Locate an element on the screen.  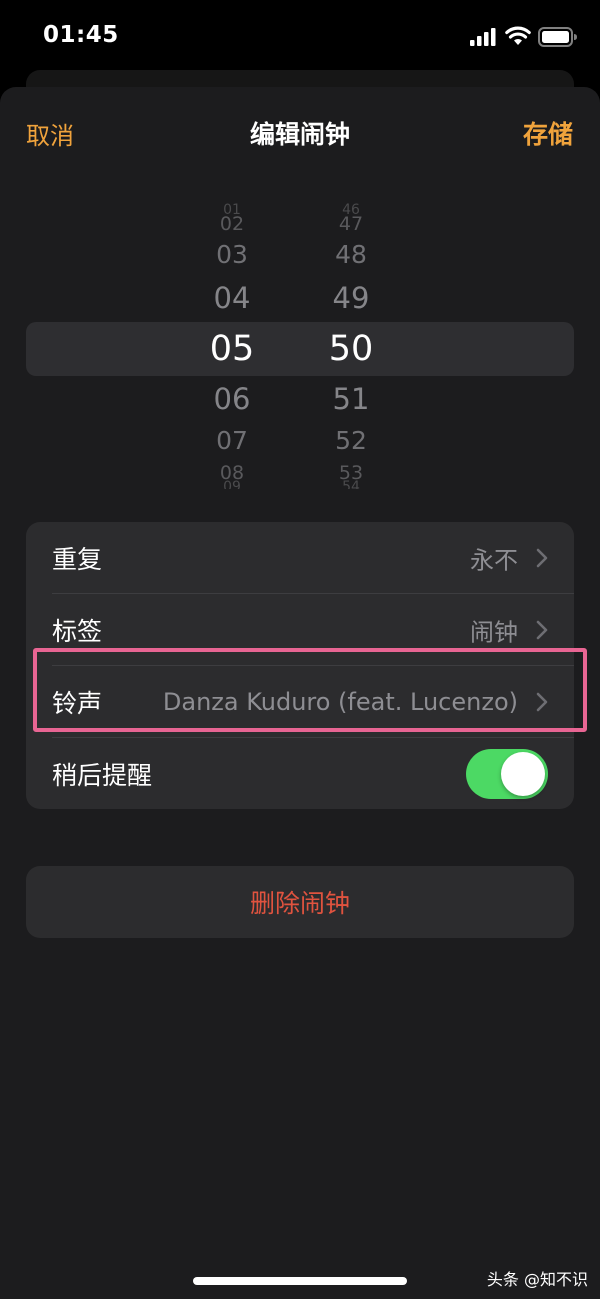
repeat-row: 重复 永不 is located at coordinates (300, 558).